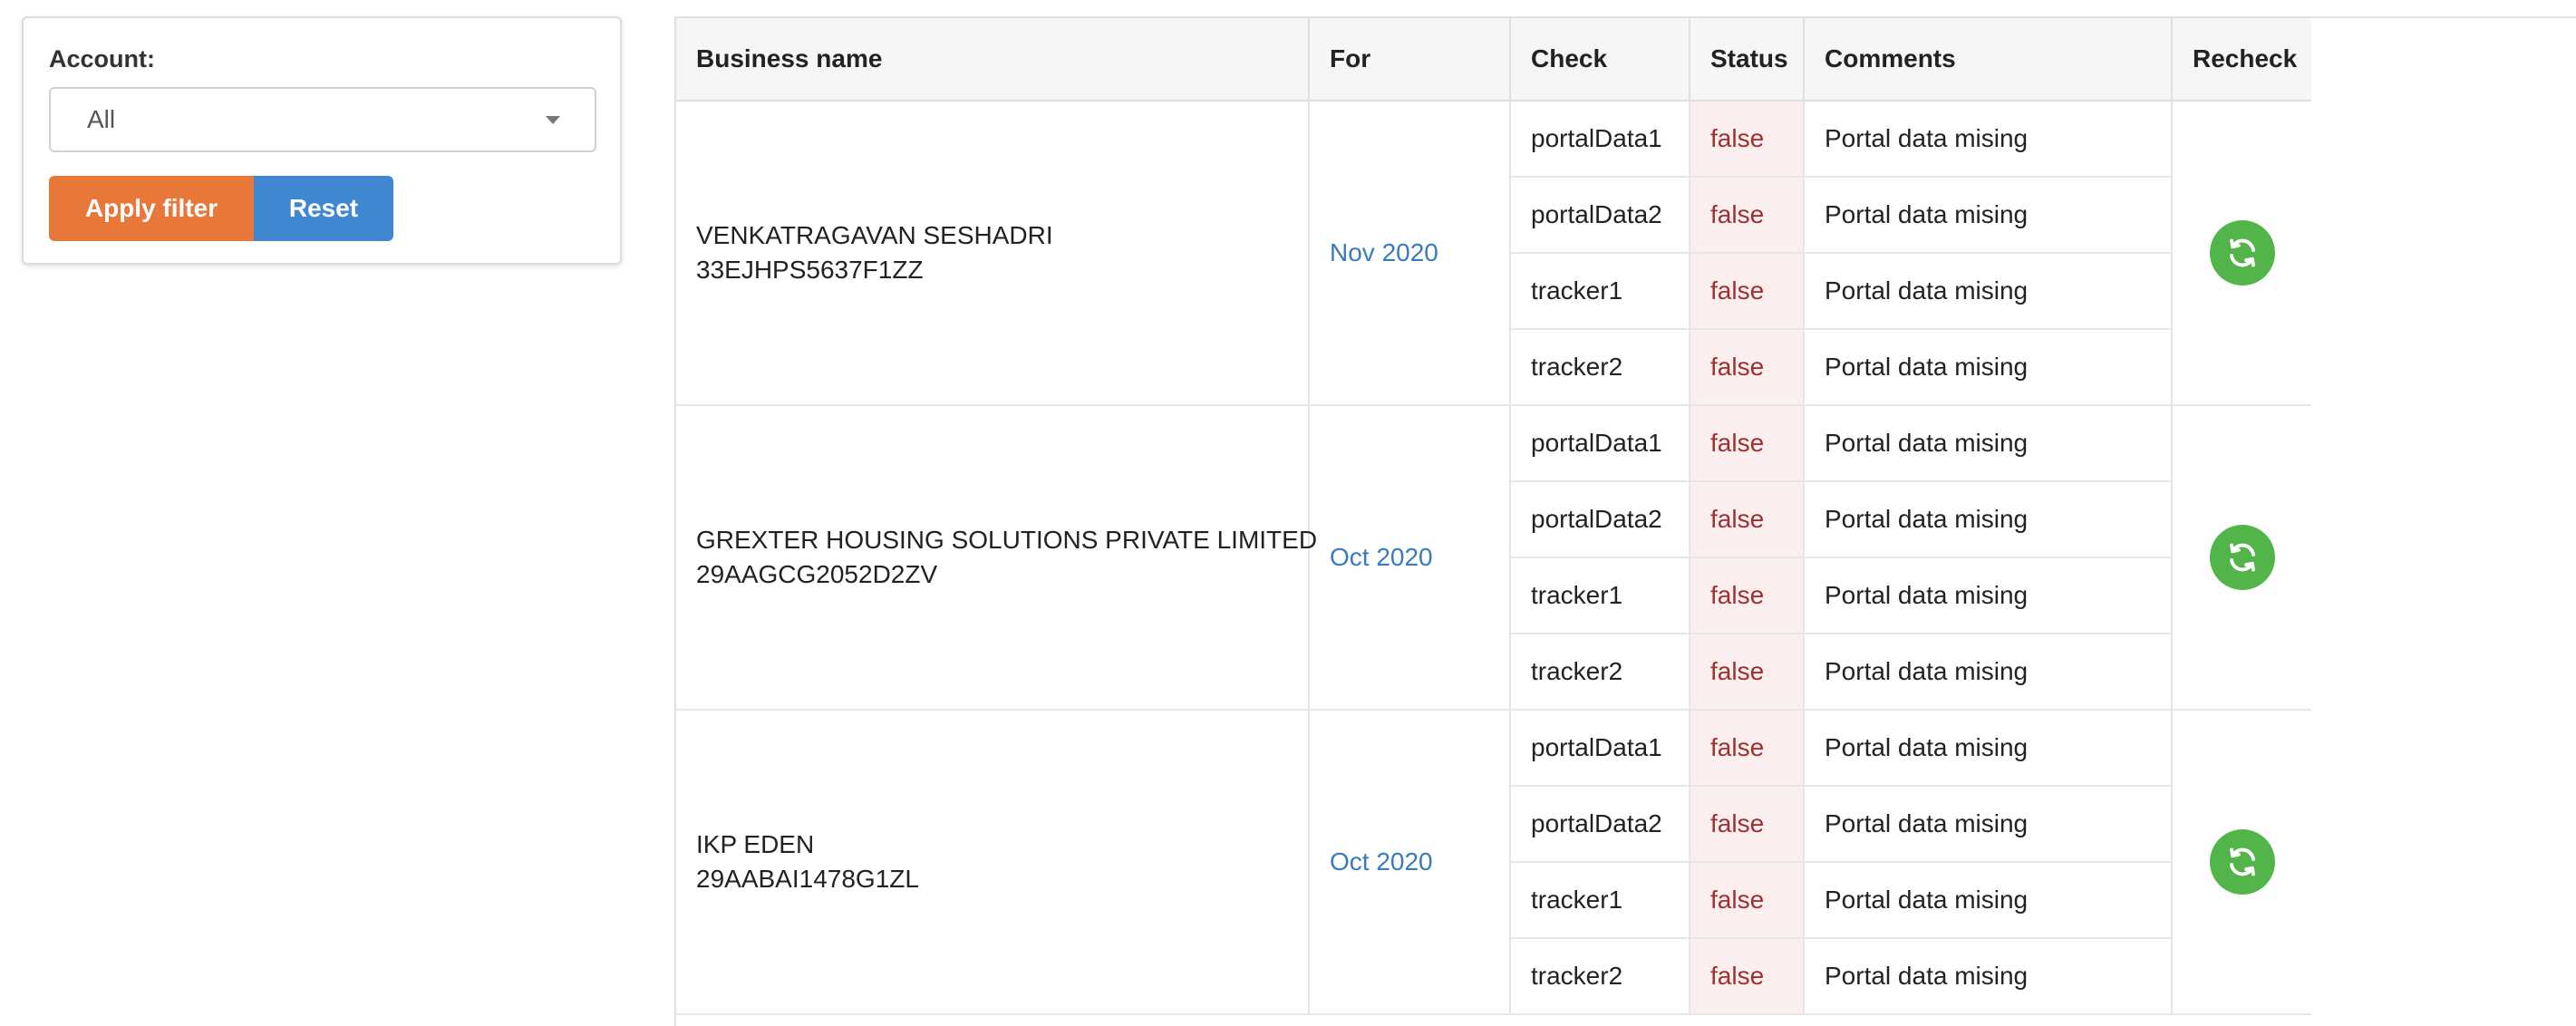 This screenshot has width=2576, height=1026. What do you see at coordinates (323, 208) in the screenshot?
I see `reset-button: Reset` at bounding box center [323, 208].